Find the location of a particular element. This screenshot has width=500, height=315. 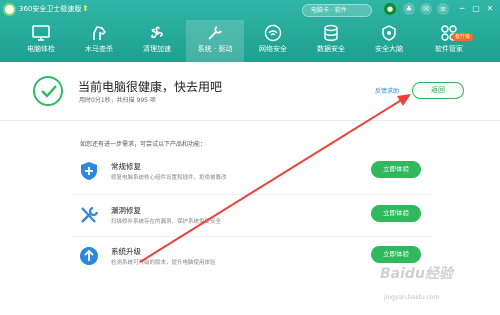

check-icon is located at coordinates (48, 91).